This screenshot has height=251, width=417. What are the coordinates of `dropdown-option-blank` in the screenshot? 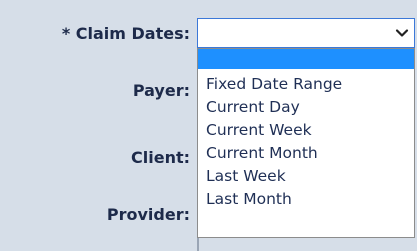 It's located at (306, 59).